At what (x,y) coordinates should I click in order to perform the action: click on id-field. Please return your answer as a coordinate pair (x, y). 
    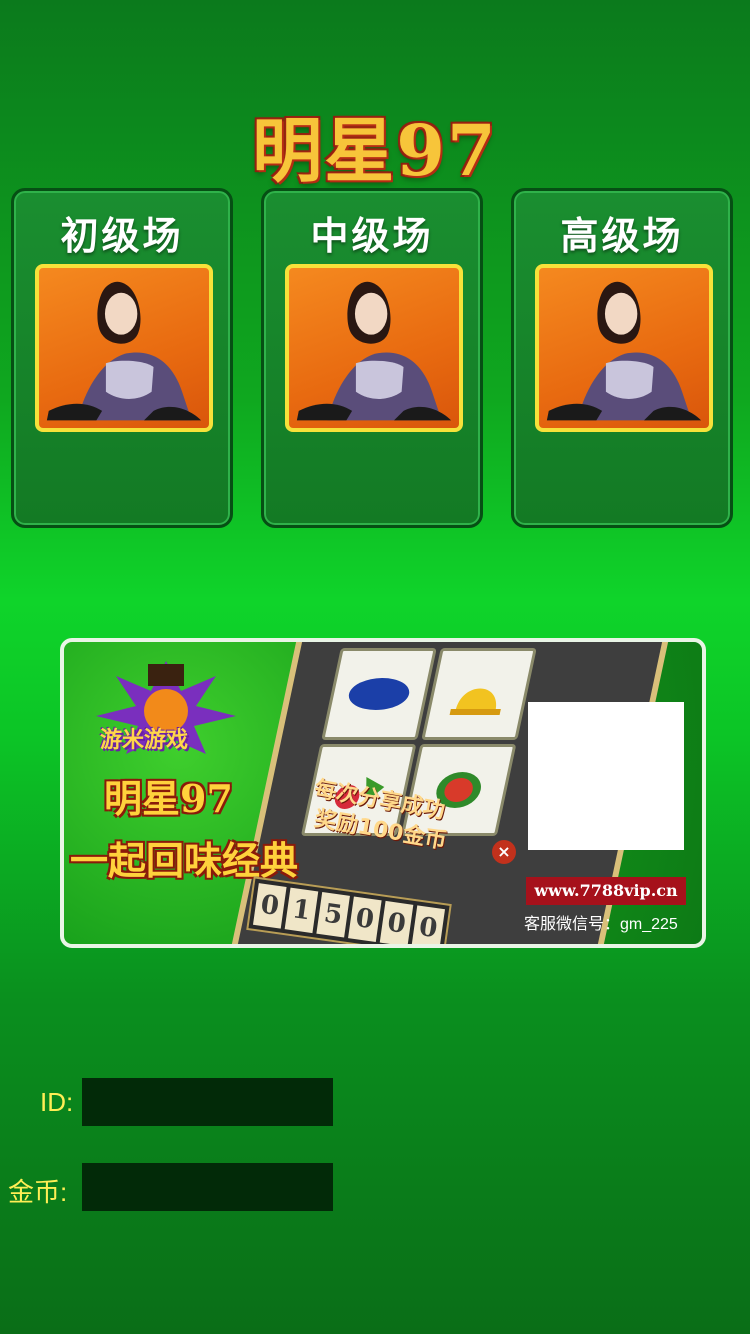
    Looking at the image, I should click on (207, 1102).